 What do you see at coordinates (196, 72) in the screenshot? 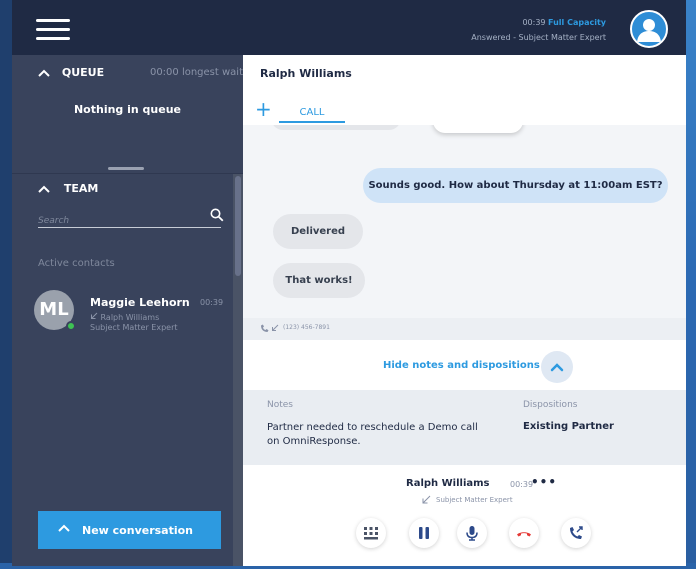
I see `queue-wait-time: 00:00 longest wait` at bounding box center [196, 72].